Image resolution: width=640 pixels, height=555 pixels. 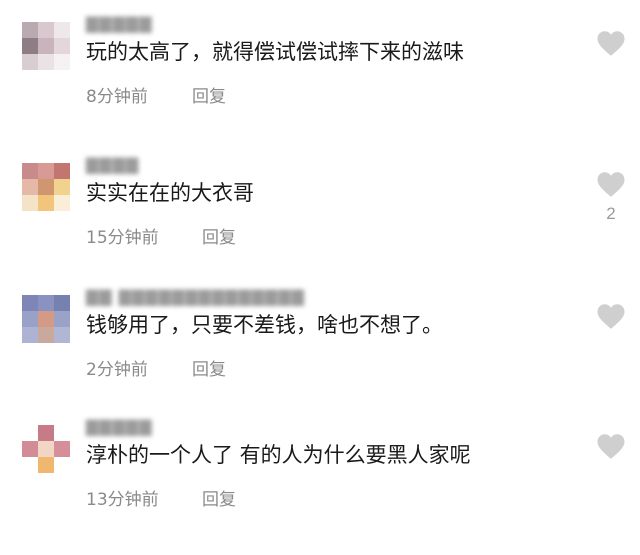 I want to click on username: ▇▇▇▇, so click(x=112, y=164).